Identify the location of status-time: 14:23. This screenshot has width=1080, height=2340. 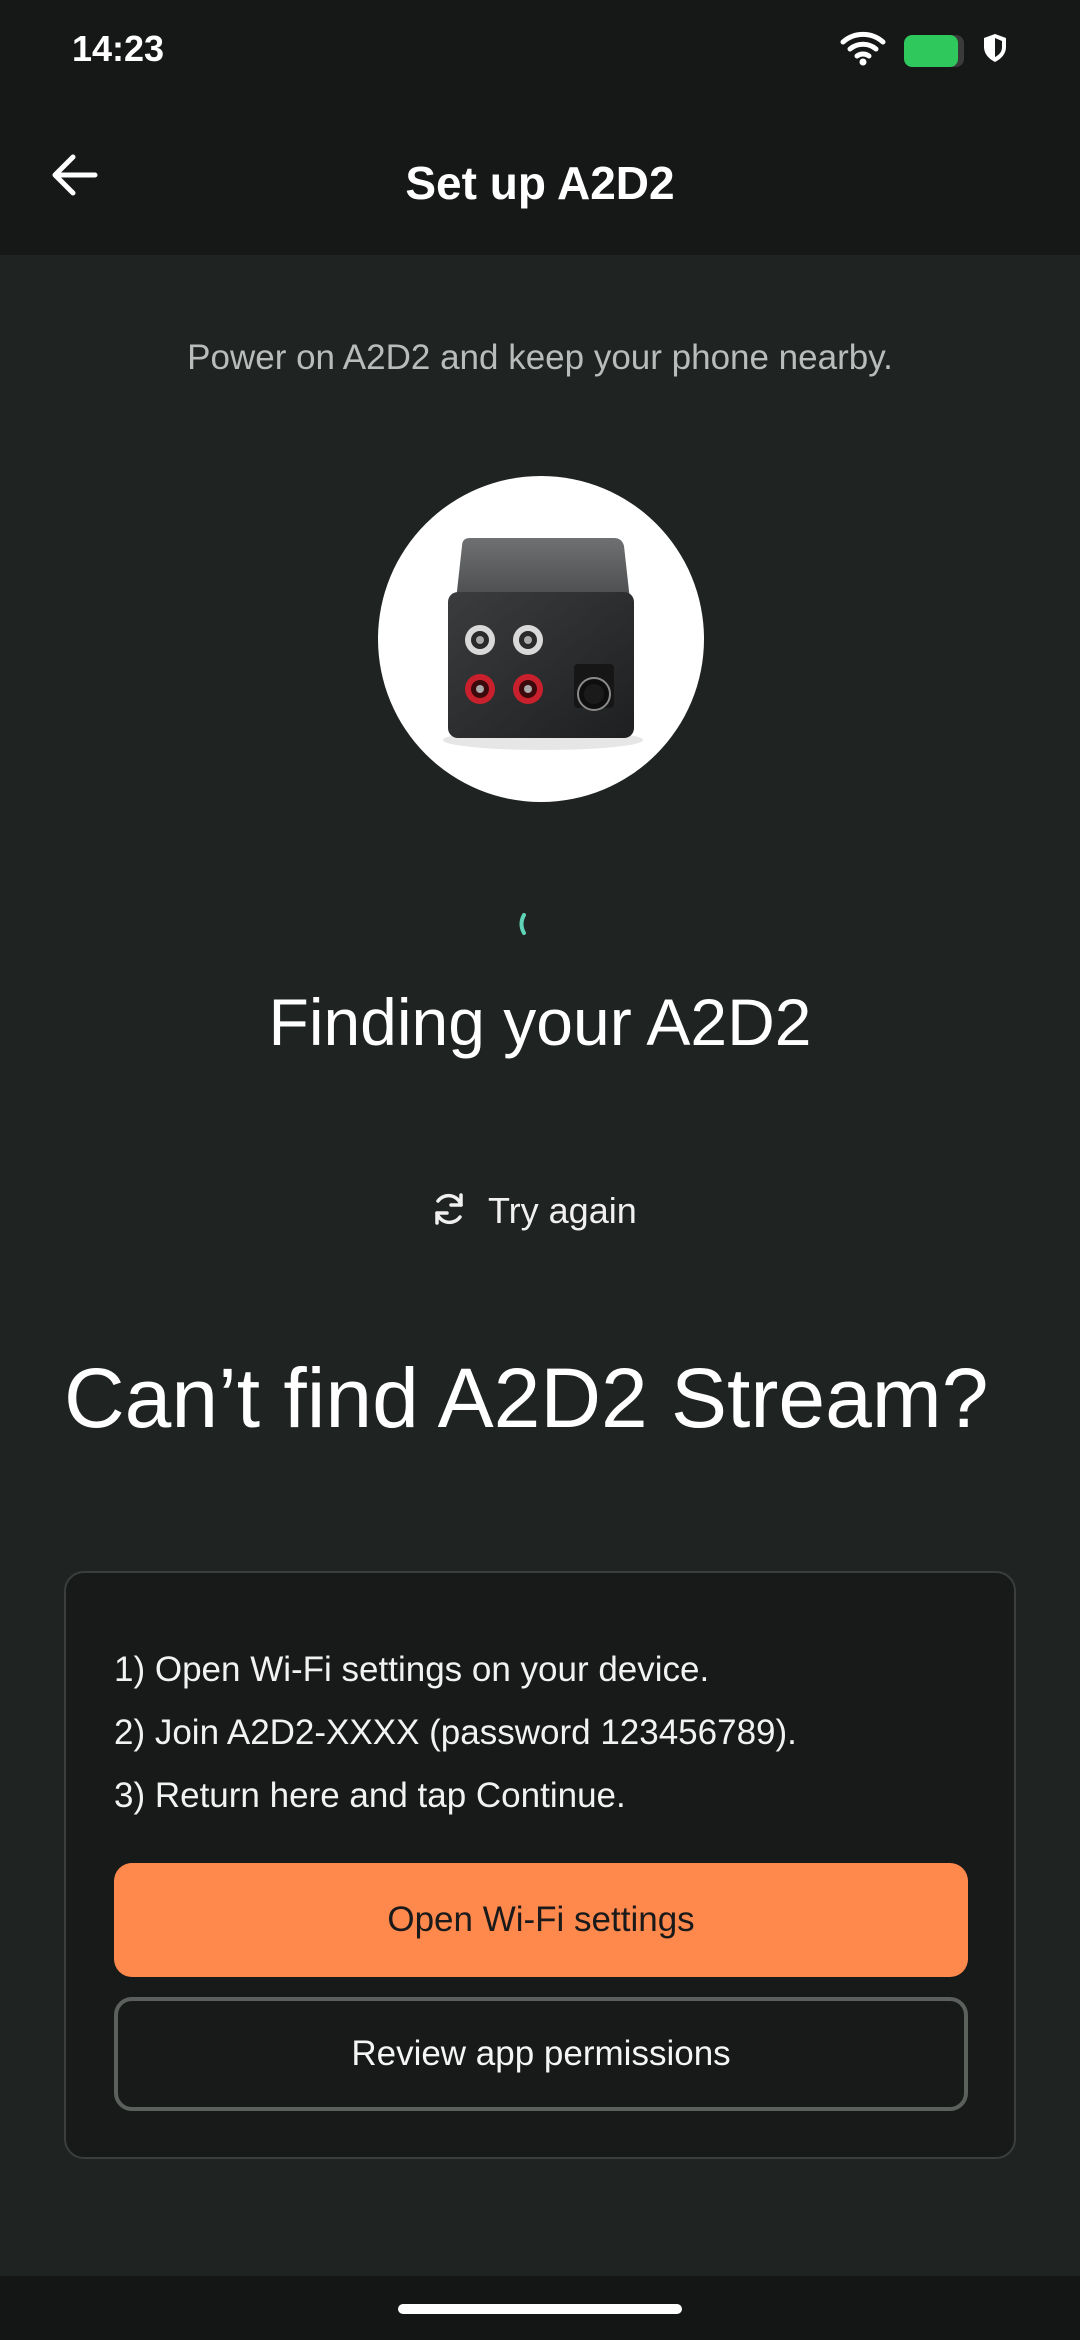
(118, 48).